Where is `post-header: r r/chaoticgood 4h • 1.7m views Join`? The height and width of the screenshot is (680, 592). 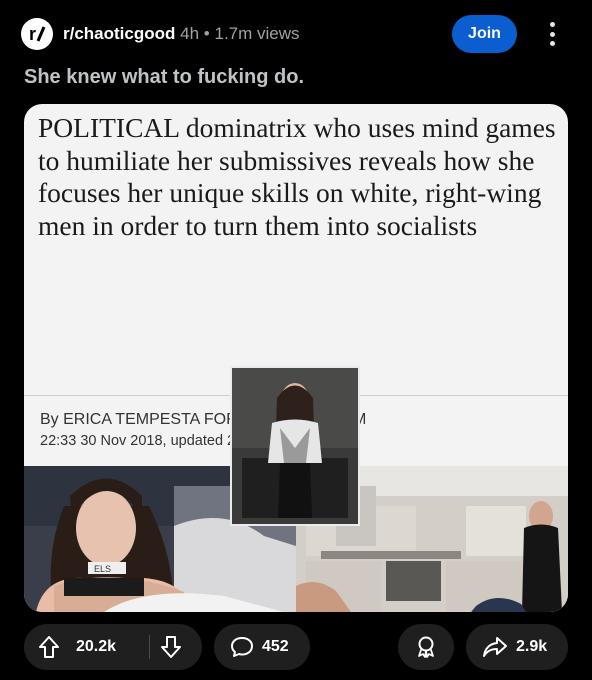
post-header: r r/chaoticgood 4h • 1.7m views Join is located at coordinates (296, 34).